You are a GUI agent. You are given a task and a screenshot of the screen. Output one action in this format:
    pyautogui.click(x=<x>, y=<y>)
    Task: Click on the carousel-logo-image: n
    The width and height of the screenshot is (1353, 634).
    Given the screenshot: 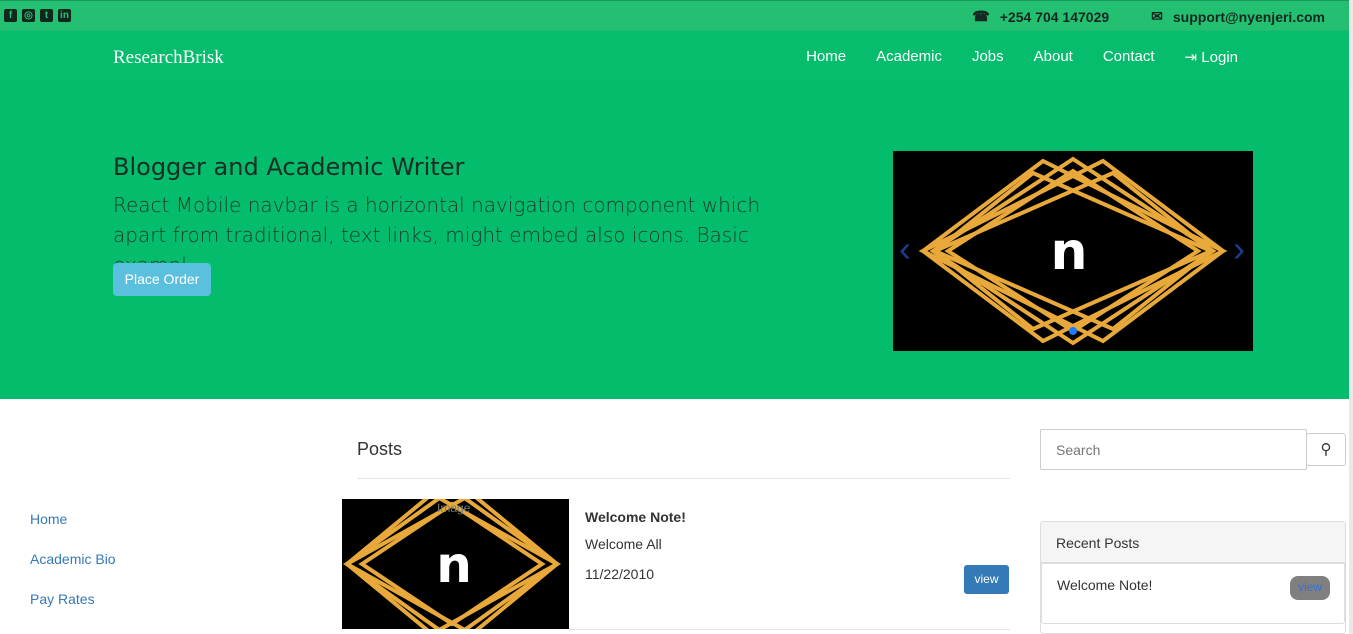 What is the action you would take?
    pyautogui.click(x=1073, y=251)
    